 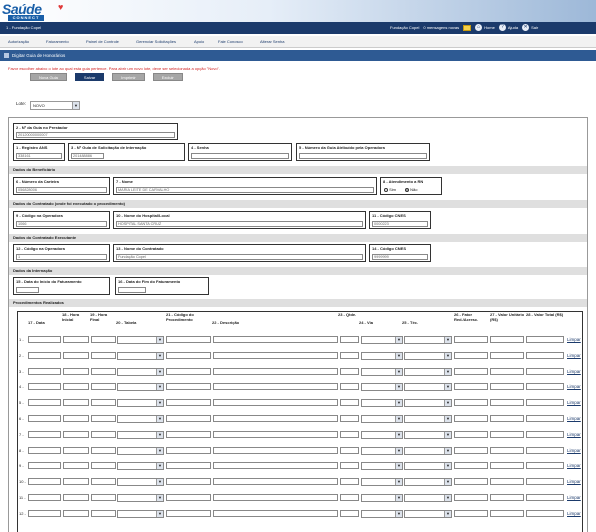 I want to click on senha-input, so click(x=240, y=156).